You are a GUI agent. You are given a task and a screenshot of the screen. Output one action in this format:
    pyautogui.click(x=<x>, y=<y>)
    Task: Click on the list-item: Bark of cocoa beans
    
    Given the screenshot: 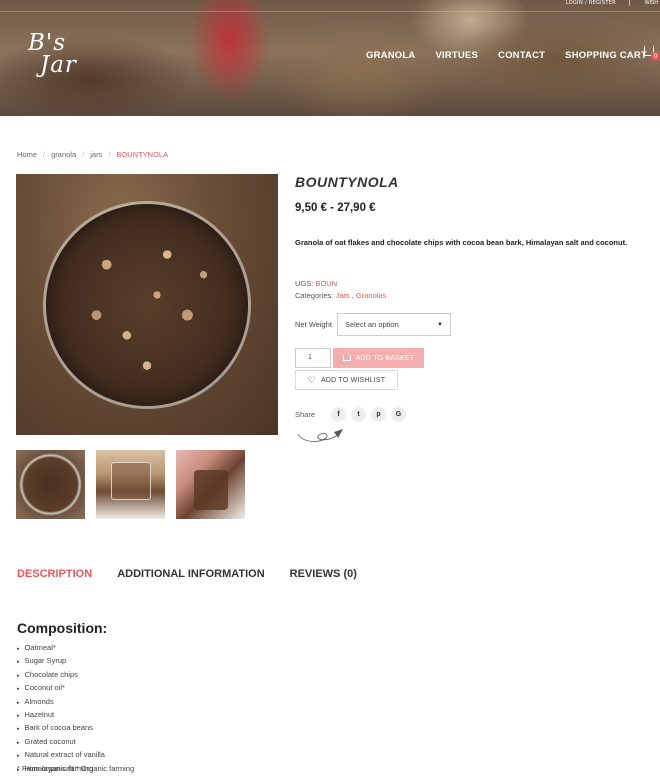 What is the action you would take?
    pyautogui.click(x=75, y=728)
    